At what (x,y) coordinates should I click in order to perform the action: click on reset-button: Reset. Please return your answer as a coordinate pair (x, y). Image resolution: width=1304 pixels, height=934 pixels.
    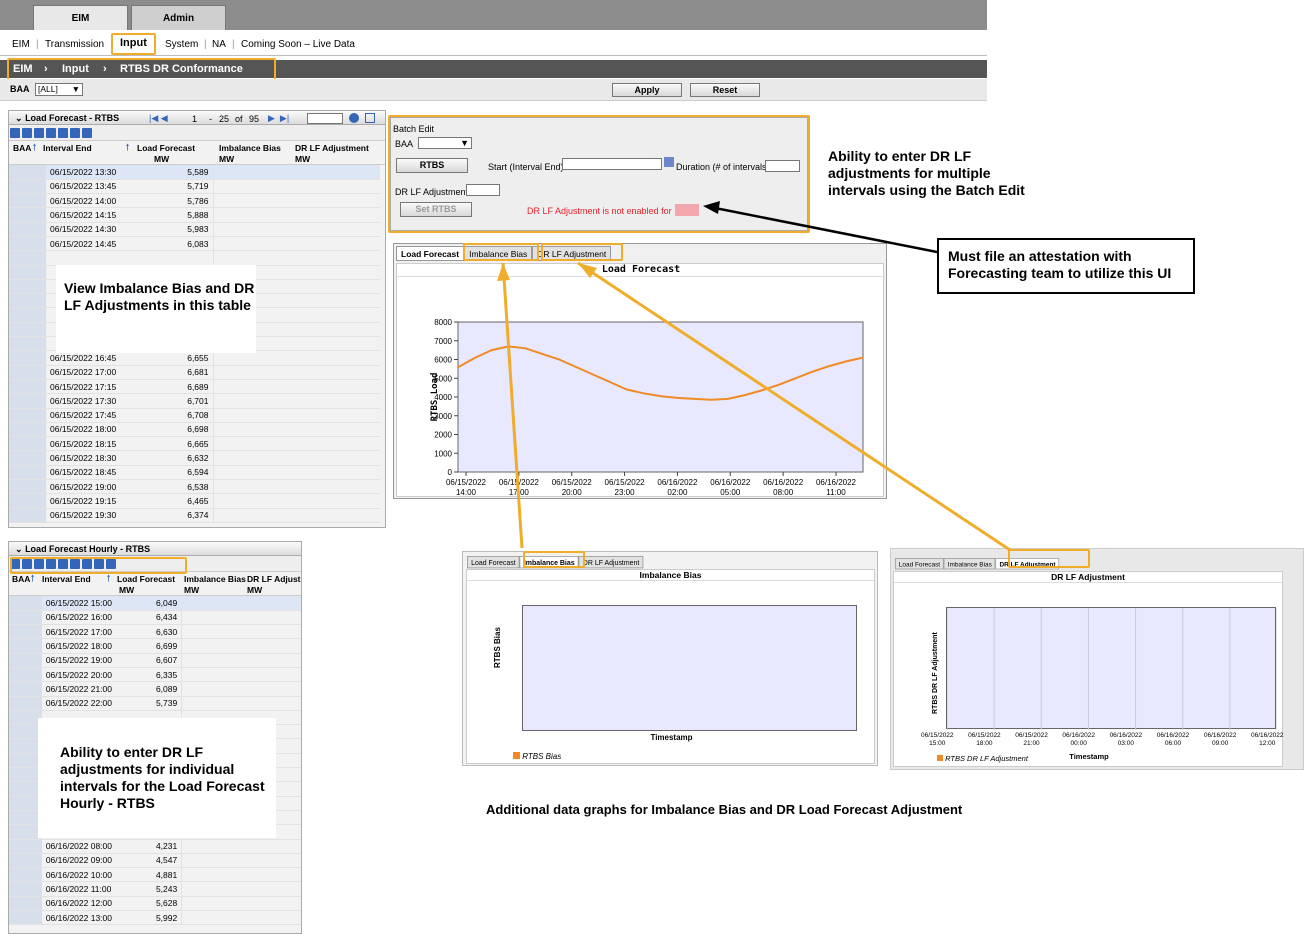
    Looking at the image, I should click on (725, 90).